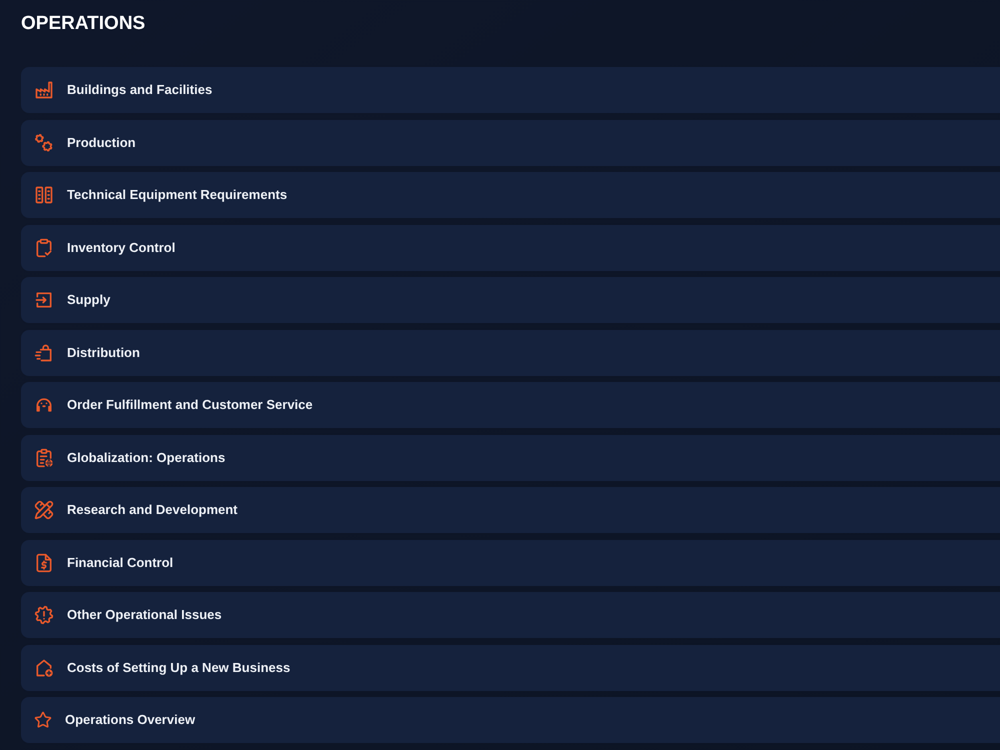  What do you see at coordinates (44, 615) in the screenshot?
I see `gear-alert-icon` at bounding box center [44, 615].